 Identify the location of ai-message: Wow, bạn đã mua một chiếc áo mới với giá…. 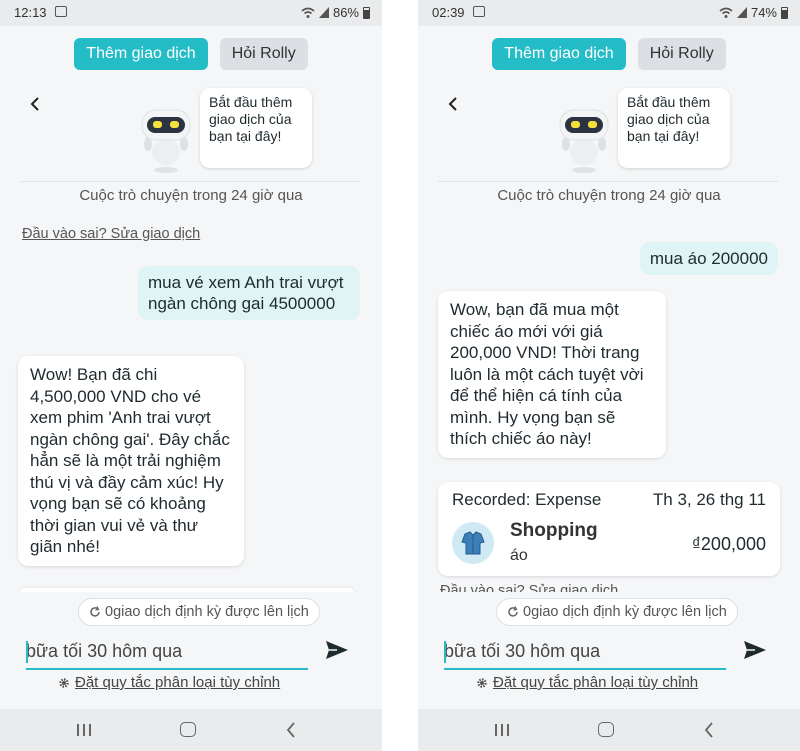
(552, 374).